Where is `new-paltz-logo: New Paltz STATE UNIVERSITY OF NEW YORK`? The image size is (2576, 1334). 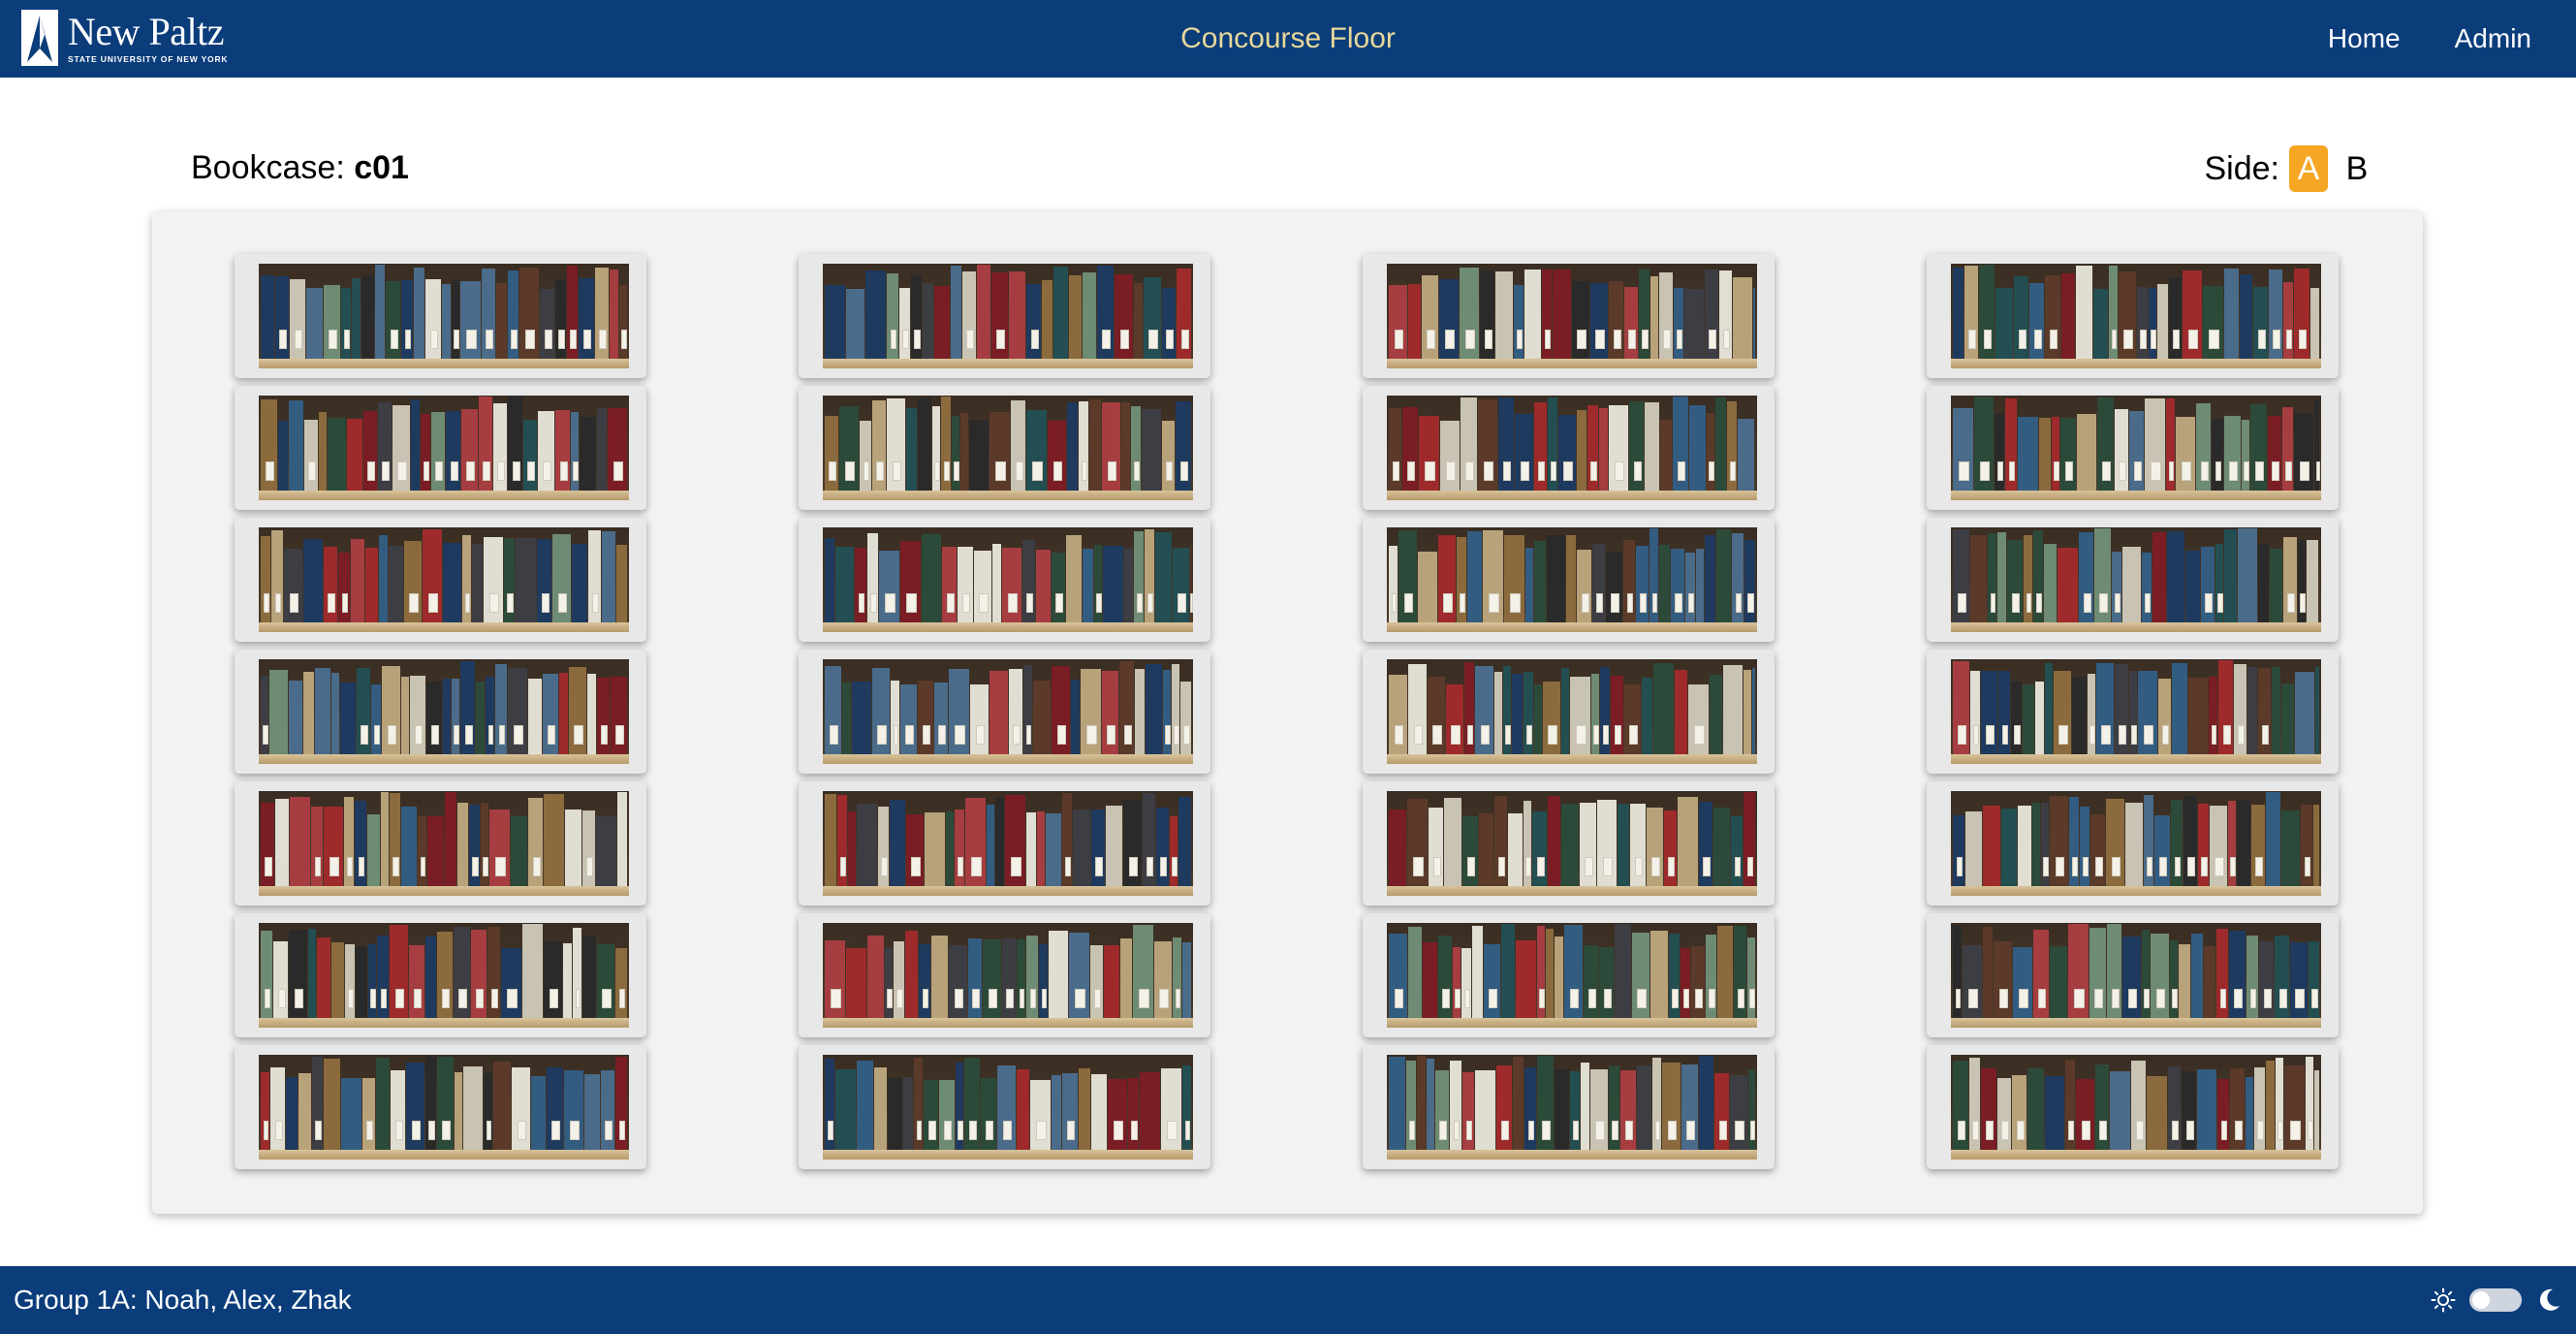
new-paltz-logo: New Paltz STATE UNIVERSITY OF NEW YORK is located at coordinates (124, 38).